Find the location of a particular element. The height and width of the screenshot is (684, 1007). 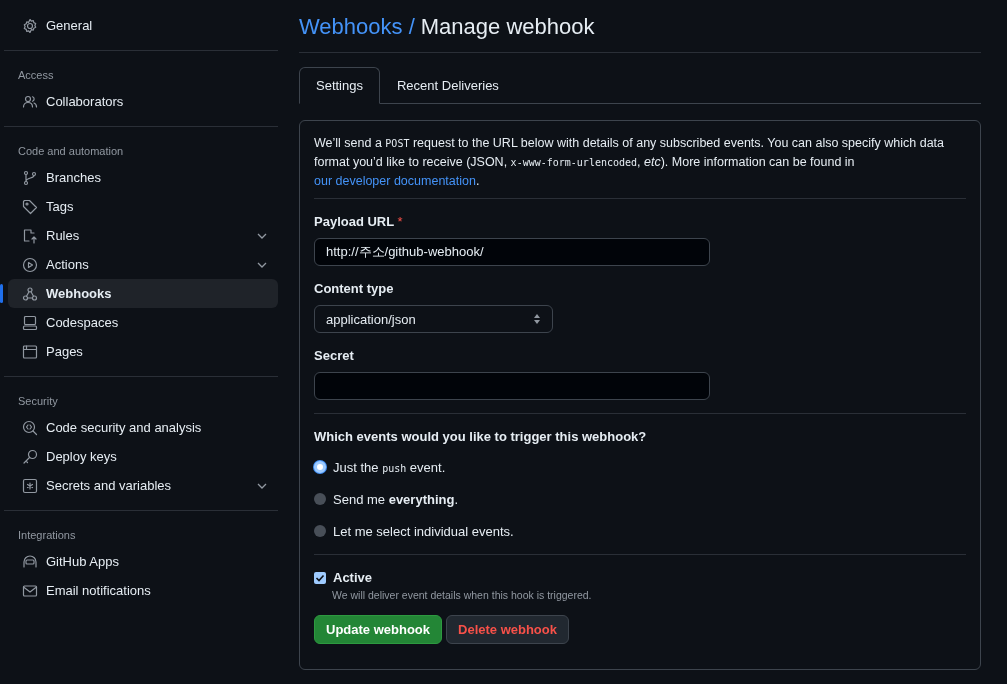

page-title: Manage webhook is located at coordinates (507, 27).